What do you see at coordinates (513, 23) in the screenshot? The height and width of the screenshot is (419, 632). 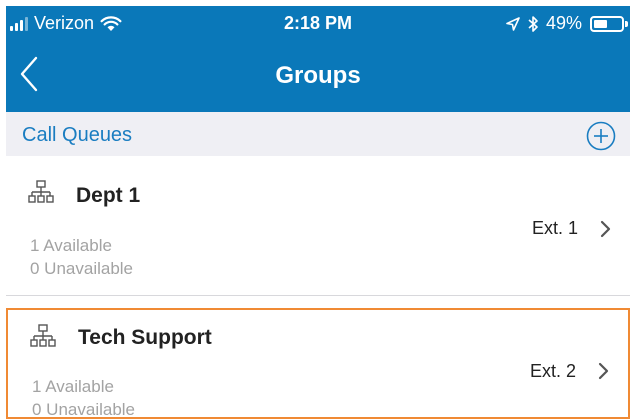 I see `location-arrow-icon` at bounding box center [513, 23].